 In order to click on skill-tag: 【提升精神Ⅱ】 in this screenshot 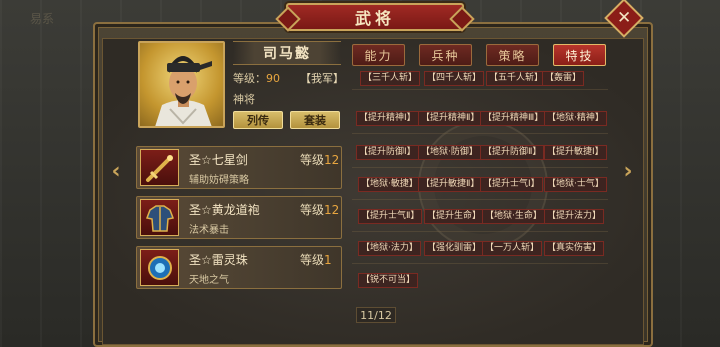, I will do `click(450, 118)`.